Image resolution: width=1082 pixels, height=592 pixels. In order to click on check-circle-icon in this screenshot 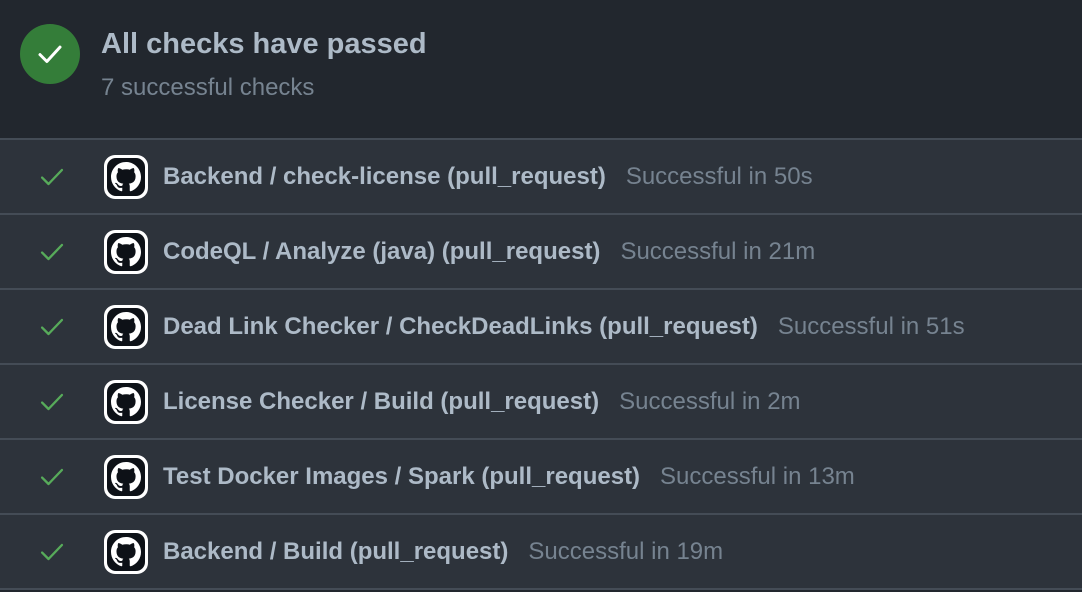, I will do `click(50, 54)`.